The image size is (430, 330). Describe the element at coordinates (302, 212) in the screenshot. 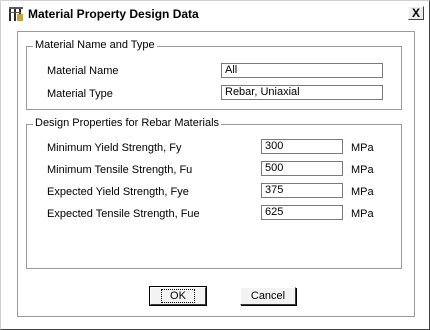

I see `fue-field: 625` at that location.